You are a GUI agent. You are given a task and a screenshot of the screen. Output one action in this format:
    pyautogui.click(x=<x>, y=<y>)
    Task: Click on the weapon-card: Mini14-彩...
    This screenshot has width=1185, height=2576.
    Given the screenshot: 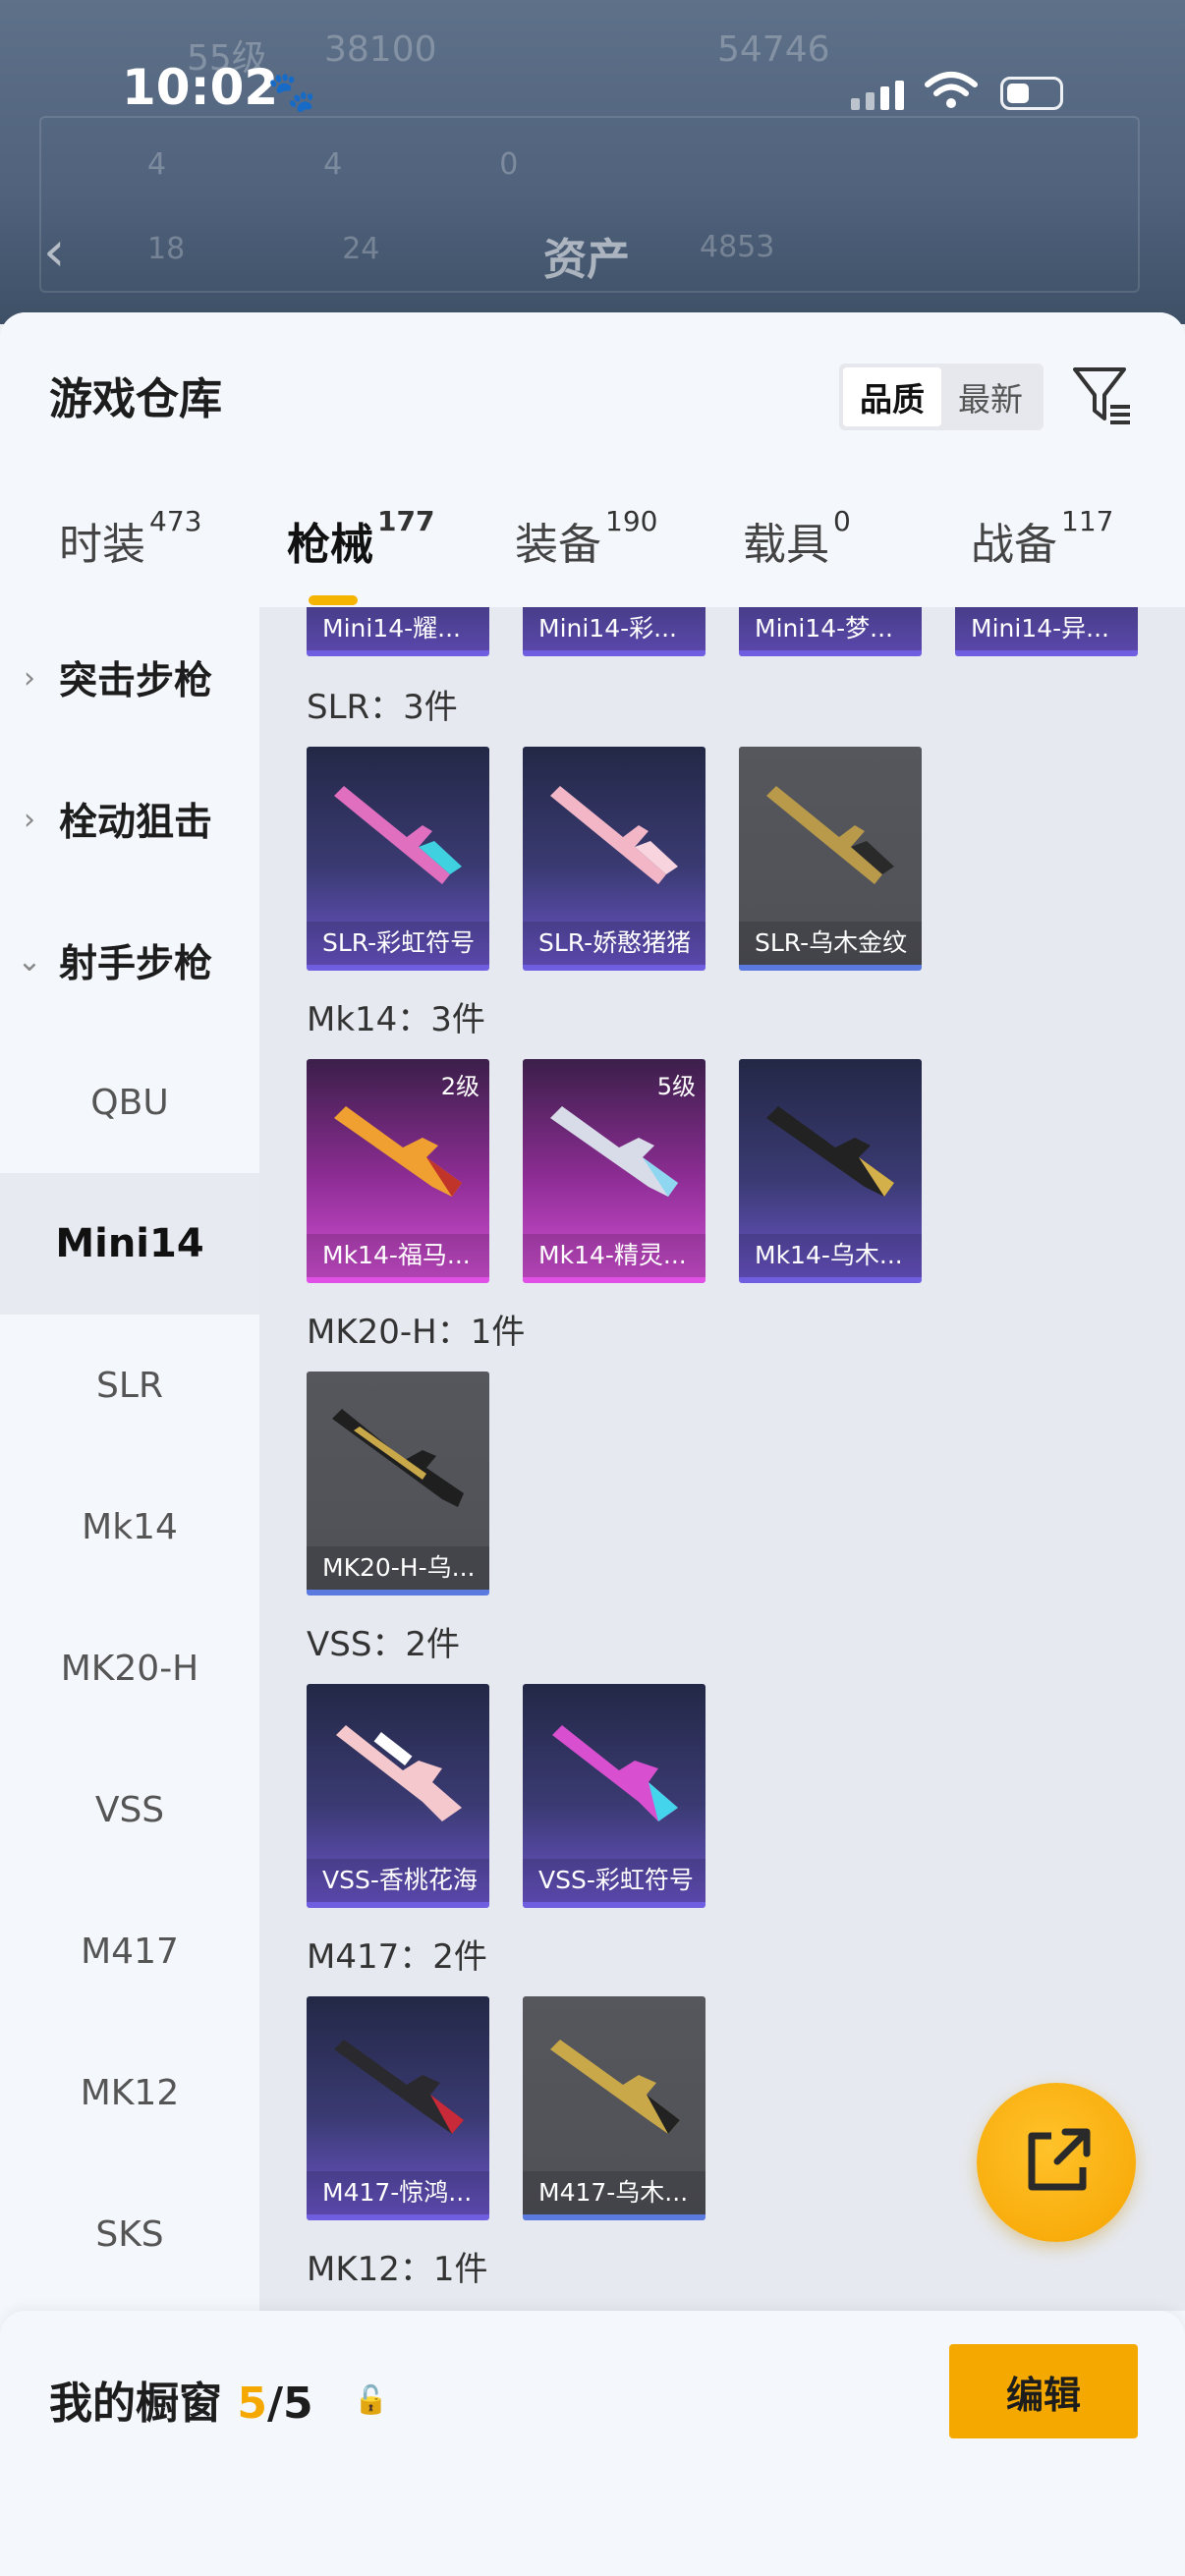 What is the action you would take?
    pyautogui.click(x=614, y=631)
    